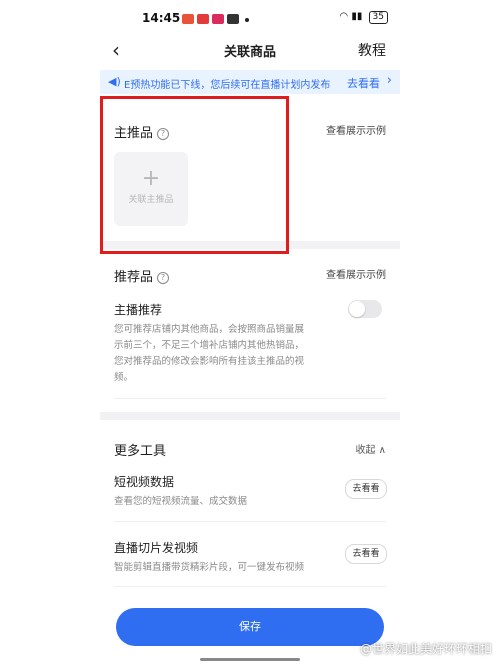 The width and height of the screenshot is (500, 667). What do you see at coordinates (357, 16) in the screenshot?
I see `signal-icon: ▮▮` at bounding box center [357, 16].